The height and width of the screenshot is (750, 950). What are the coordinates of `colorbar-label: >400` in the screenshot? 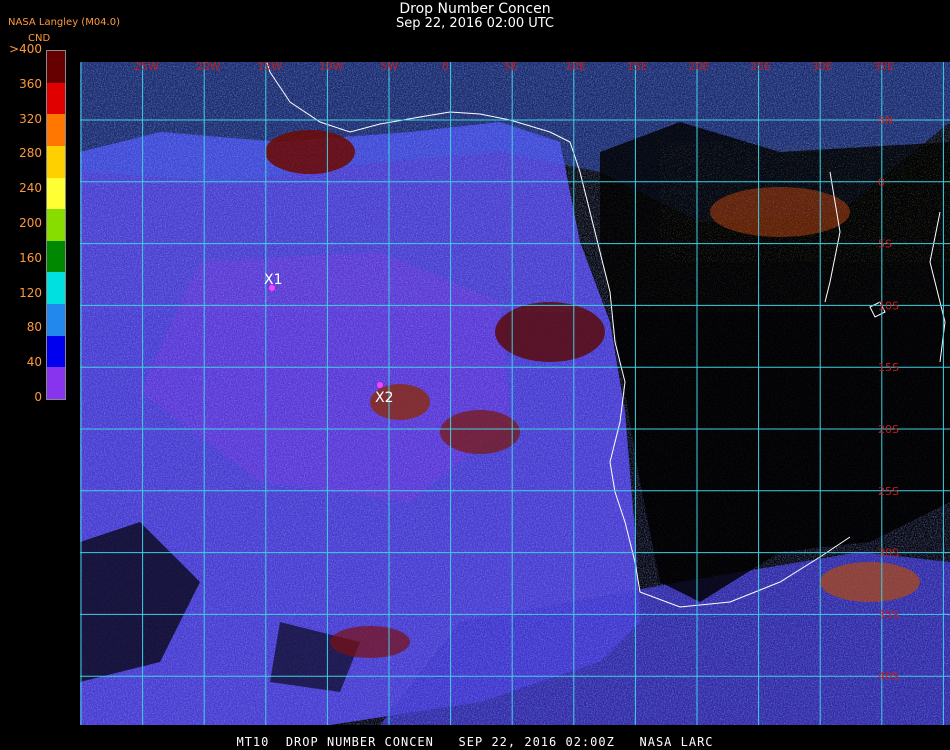 It's located at (25, 49).